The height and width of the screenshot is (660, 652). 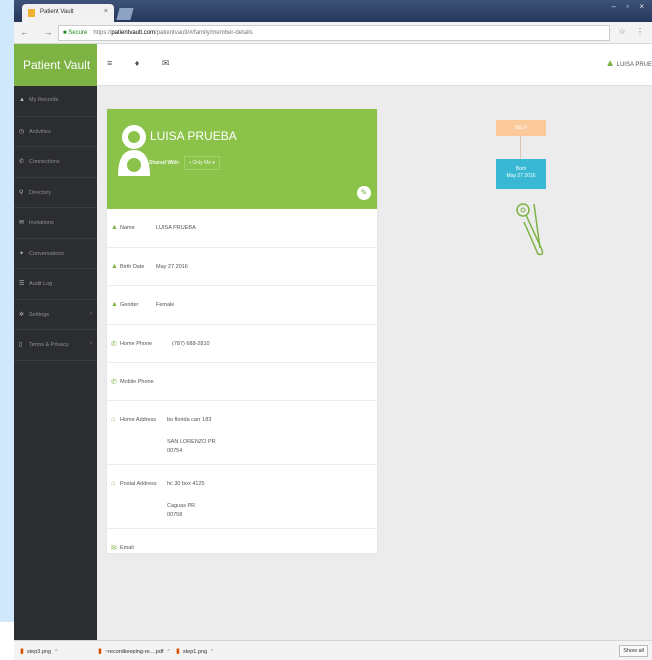 I want to click on tree-connector, so click(x=520, y=147).